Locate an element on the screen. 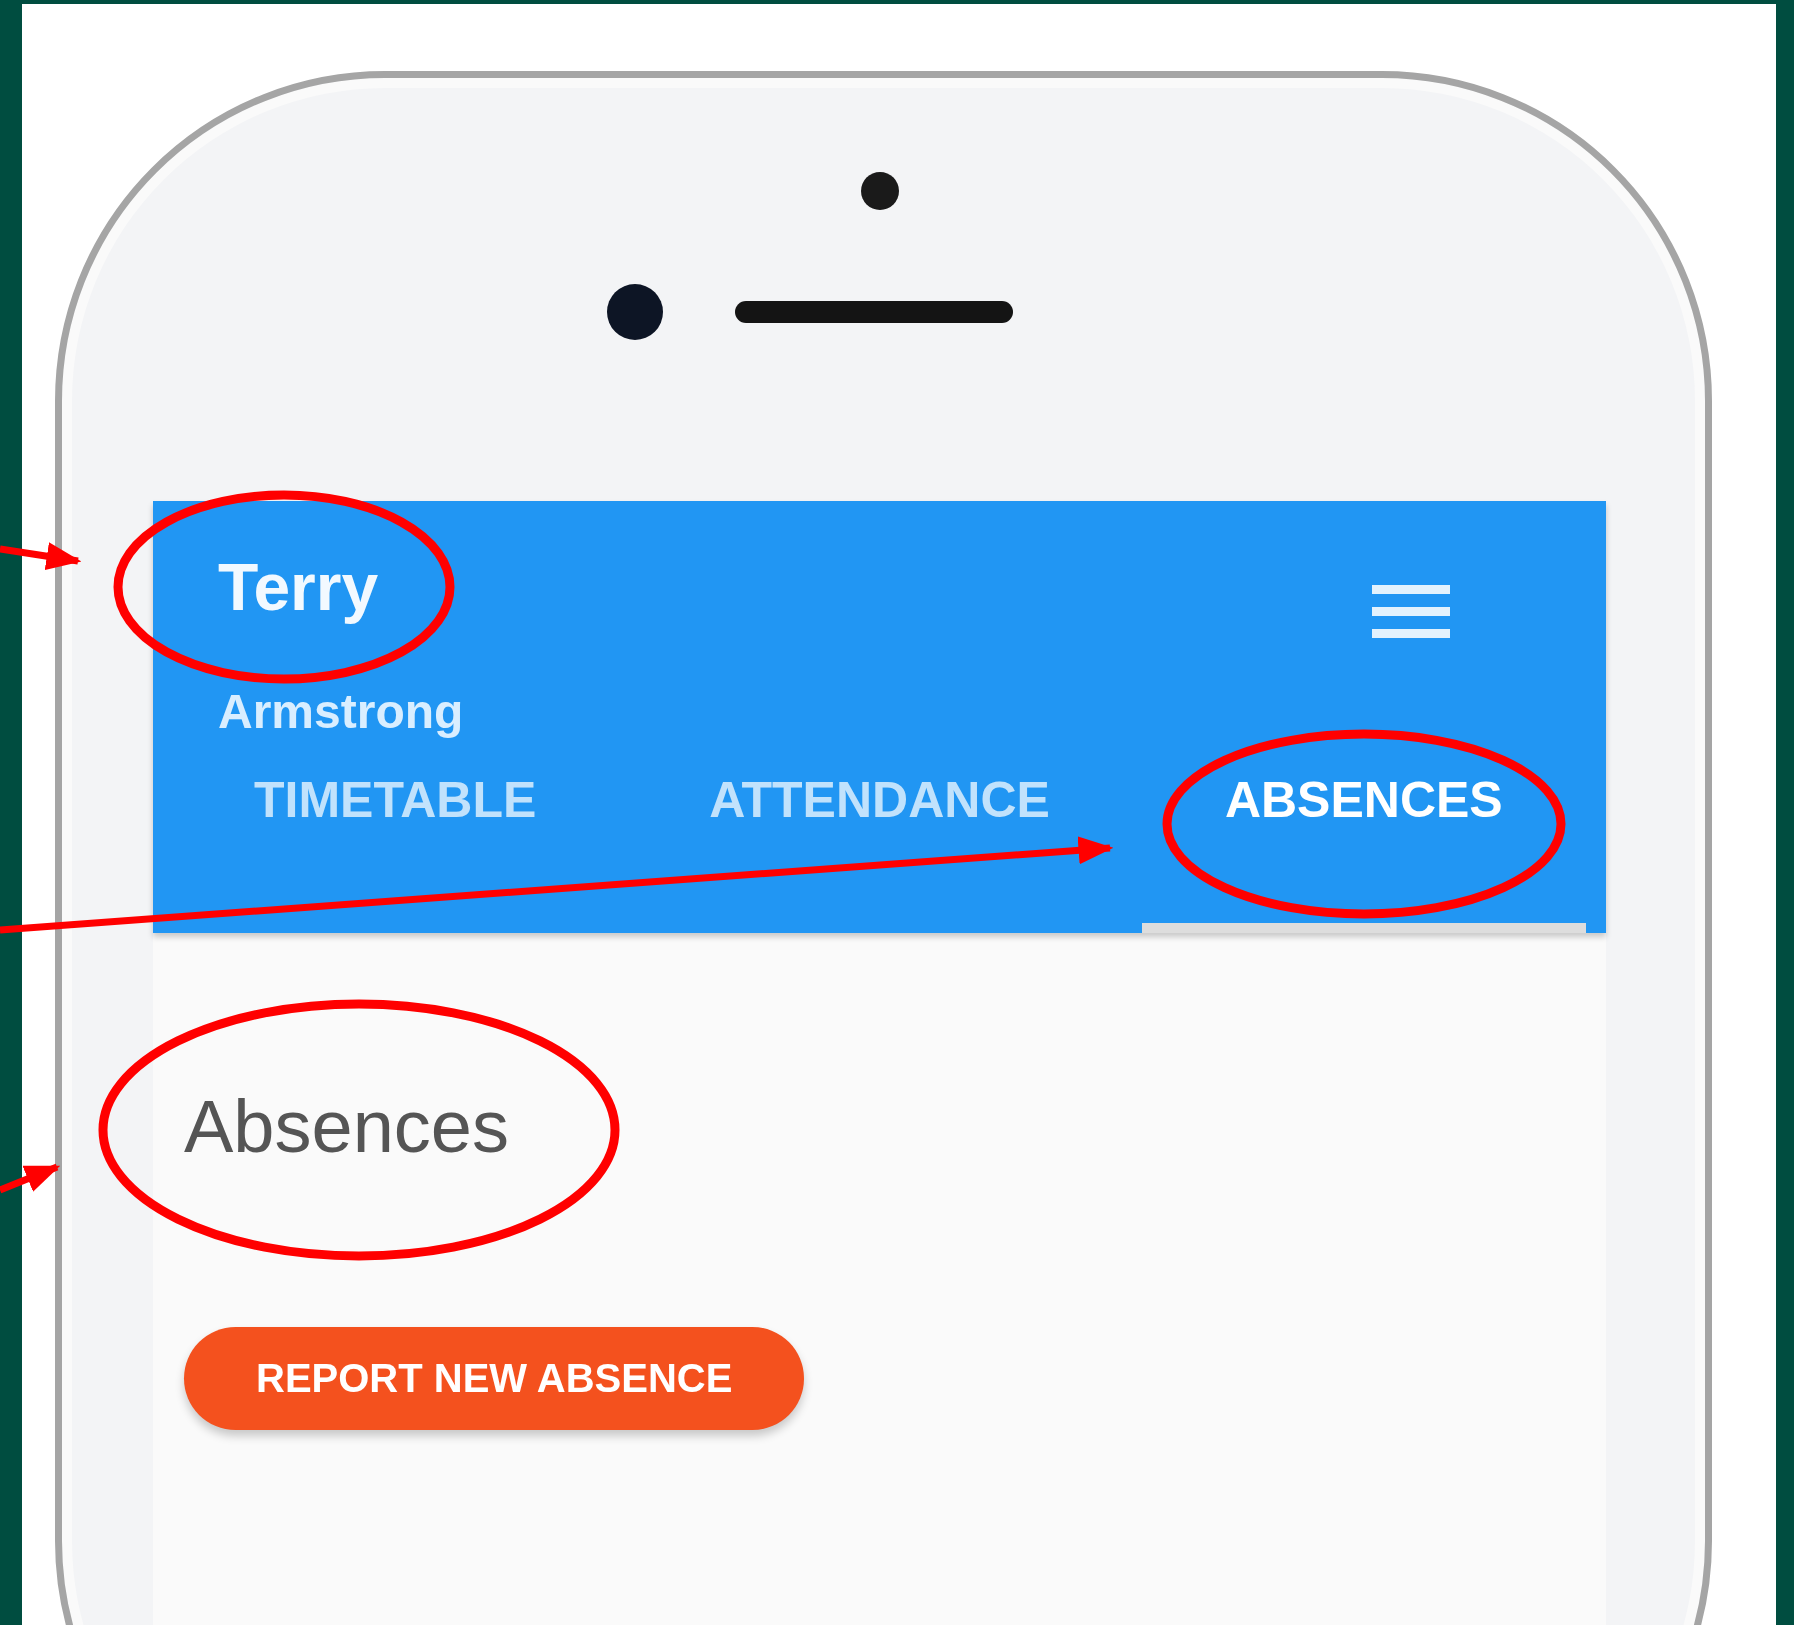 The width and height of the screenshot is (1794, 1625). annotation-arrow is located at coordinates (30, 1178).